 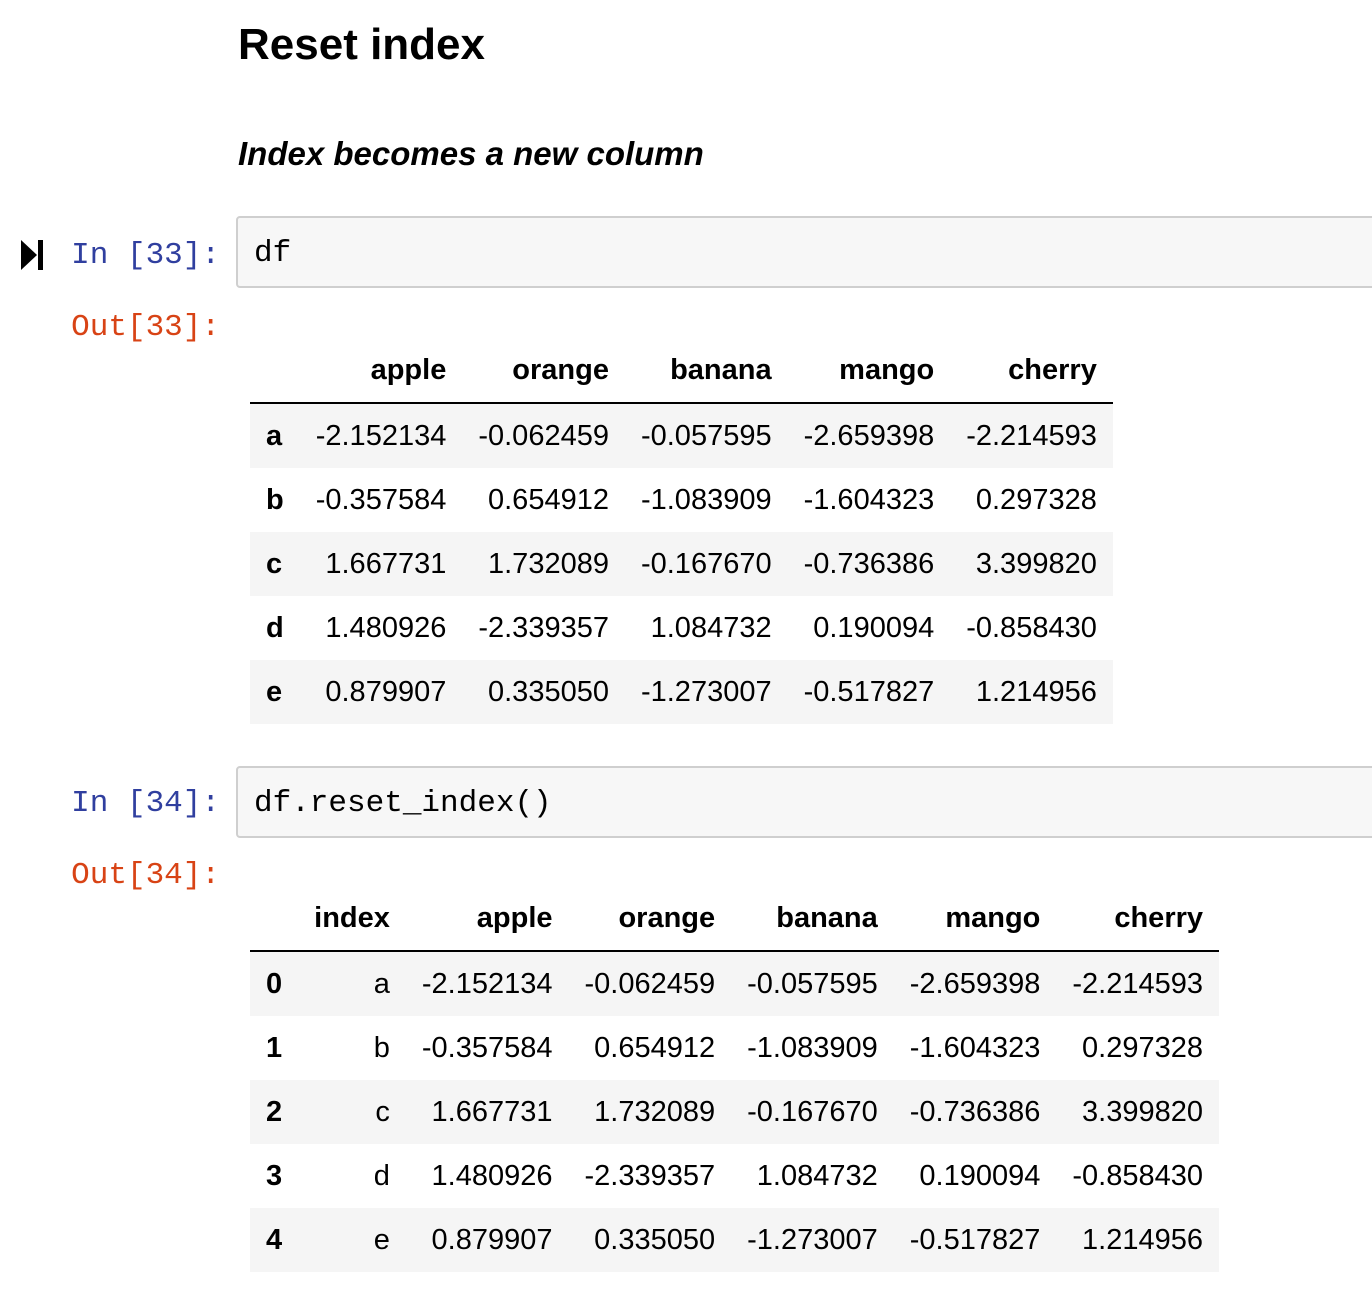 What do you see at coordinates (145, 255) in the screenshot?
I see `cell-33-in-prompt: In [33]:` at bounding box center [145, 255].